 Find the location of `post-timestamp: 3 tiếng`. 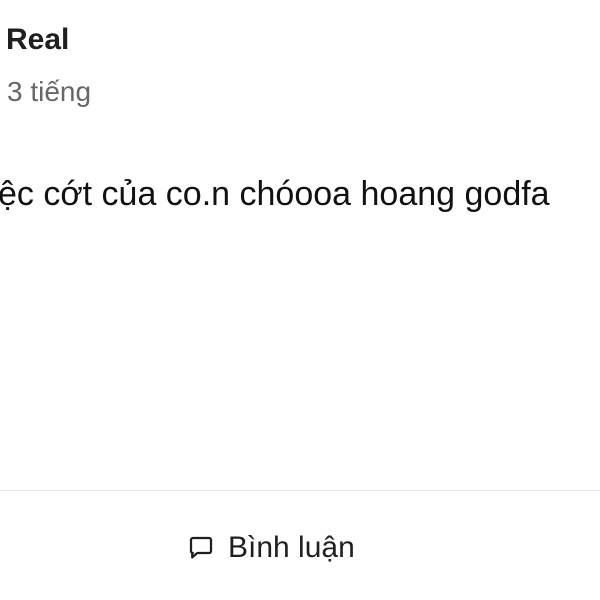

post-timestamp: 3 tiếng is located at coordinates (49, 92).